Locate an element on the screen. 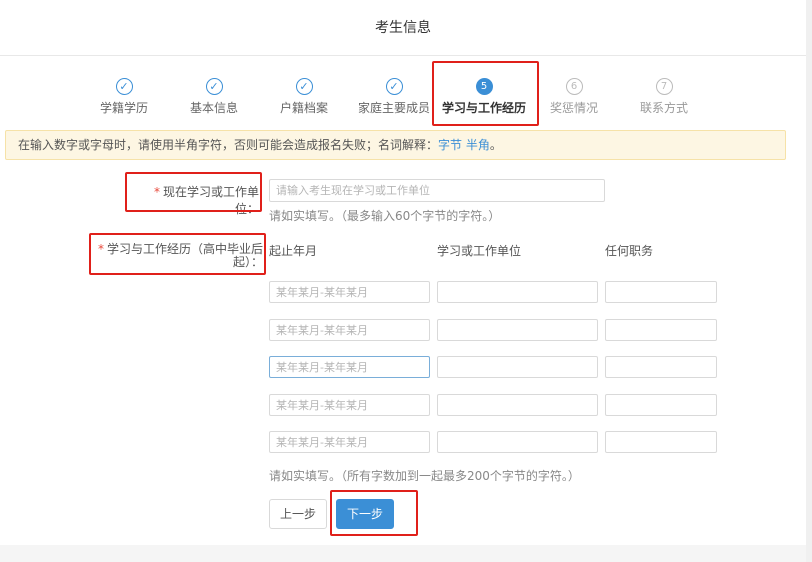  step-number-icon: 7 is located at coordinates (664, 86).